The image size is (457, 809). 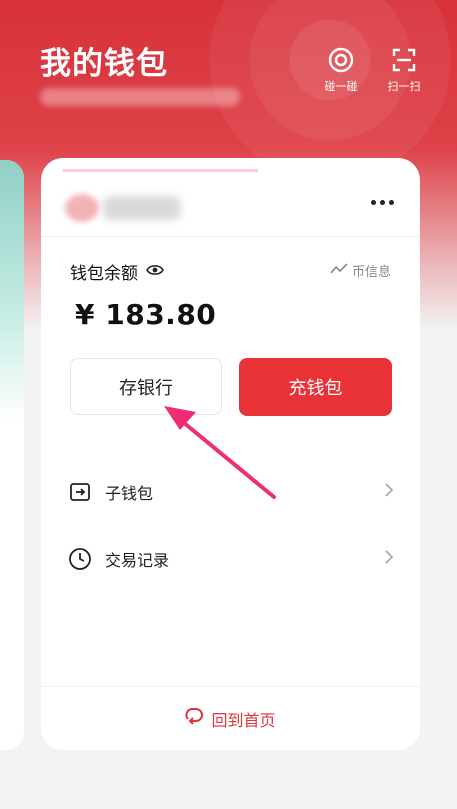 What do you see at coordinates (404, 60) in the screenshot?
I see `scan-icon` at bounding box center [404, 60].